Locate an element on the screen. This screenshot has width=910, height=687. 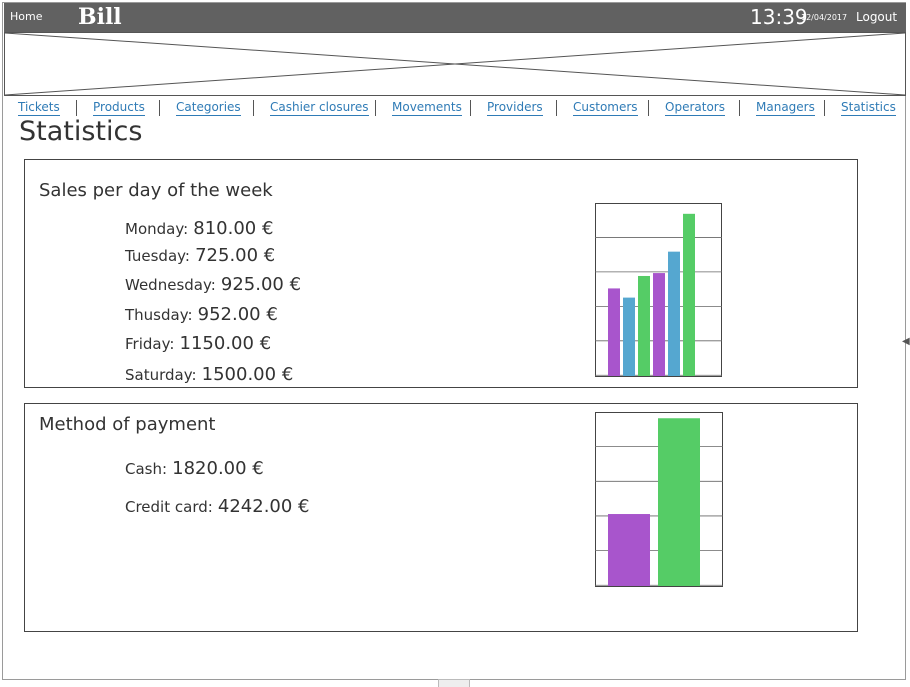
stat-value: 952.00 € is located at coordinates (237, 314).